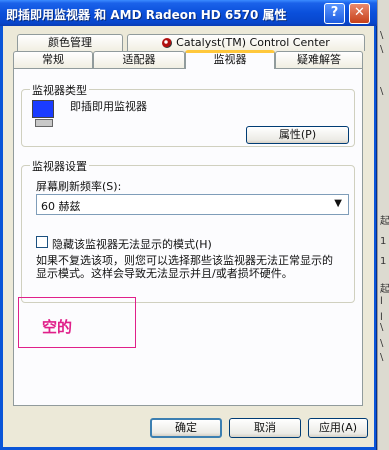  I want to click on monitor-name: 即插即用监视器, so click(108, 106).